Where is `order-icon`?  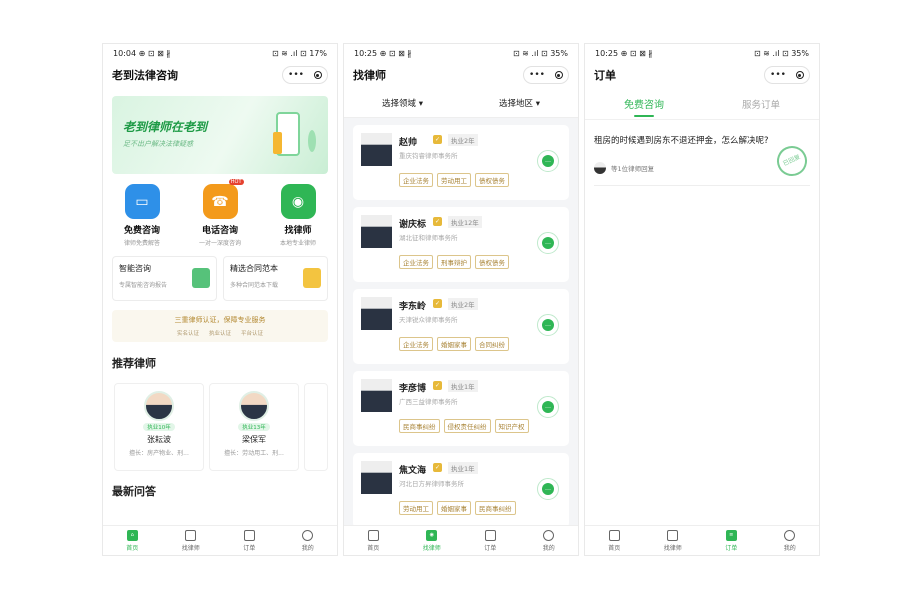
order-icon is located at coordinates (249, 535).